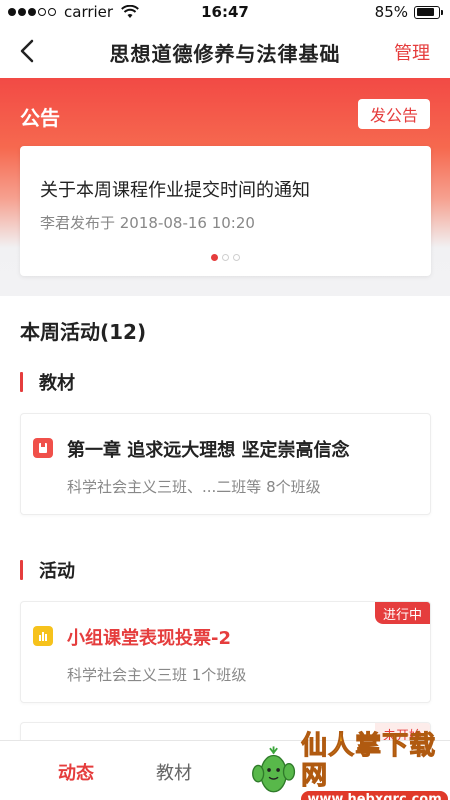  I want to click on section-header-textbook: 教材, so click(47, 382).